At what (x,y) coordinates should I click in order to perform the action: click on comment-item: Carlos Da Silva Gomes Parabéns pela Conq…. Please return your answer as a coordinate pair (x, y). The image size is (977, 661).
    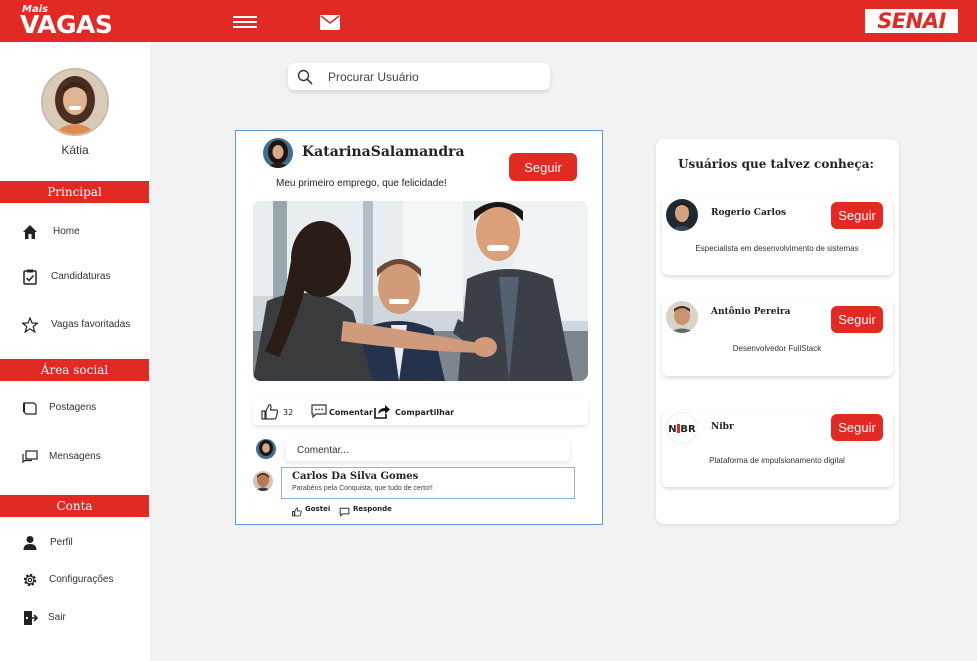
    Looking at the image, I should click on (428, 483).